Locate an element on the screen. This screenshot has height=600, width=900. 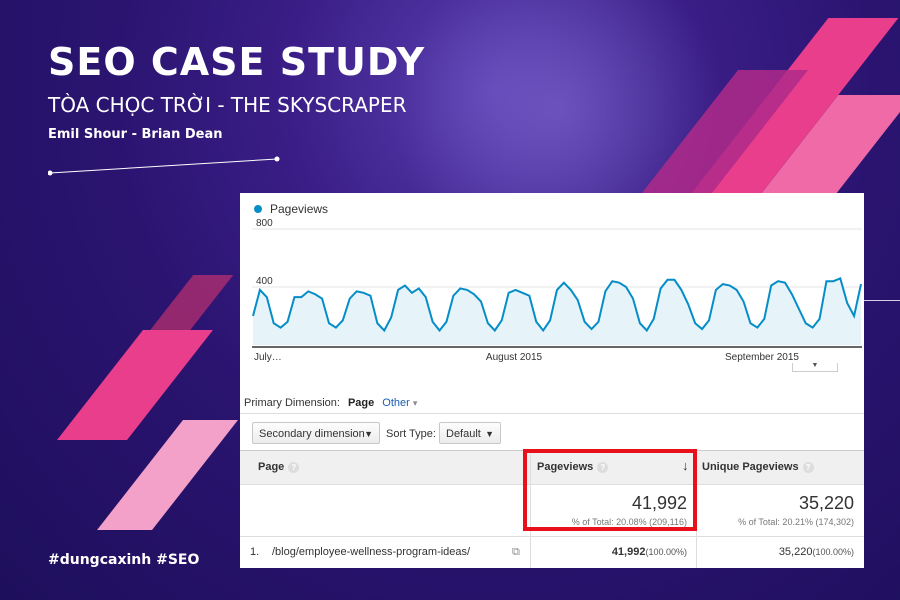
x-tick-label: September 2015 is located at coordinates (762, 357).